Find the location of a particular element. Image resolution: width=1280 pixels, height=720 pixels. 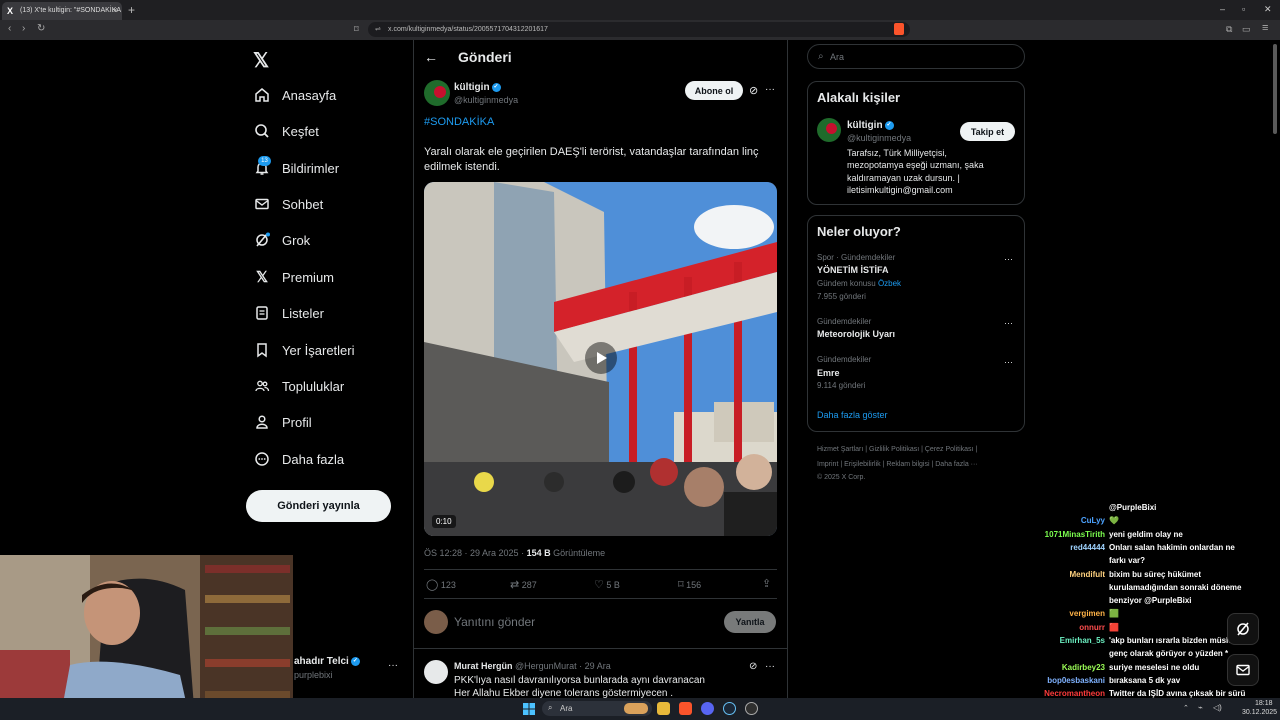

reload-icon: ↻ is located at coordinates (41, 28).